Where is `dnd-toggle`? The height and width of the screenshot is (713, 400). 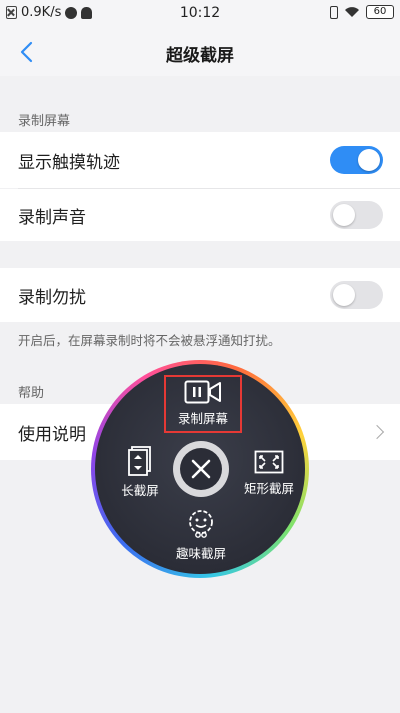
dnd-toggle is located at coordinates (356, 295).